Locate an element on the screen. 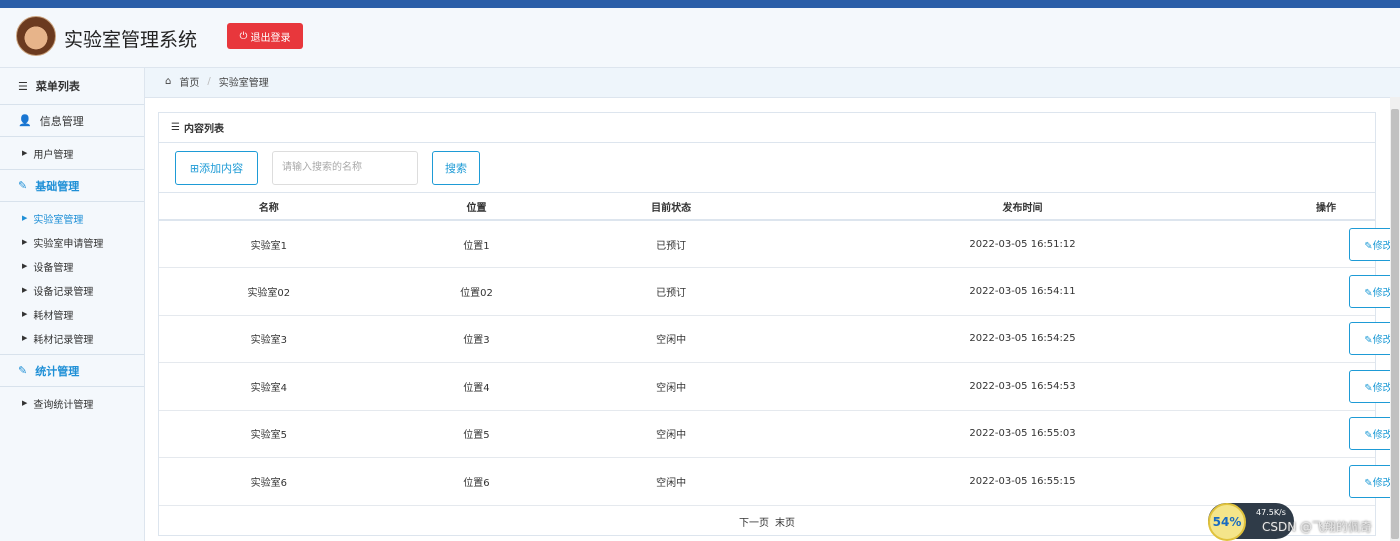 The height and width of the screenshot is (541, 1400). sidebar-item-user-management: ▶ 用户管理 is located at coordinates (72, 153).